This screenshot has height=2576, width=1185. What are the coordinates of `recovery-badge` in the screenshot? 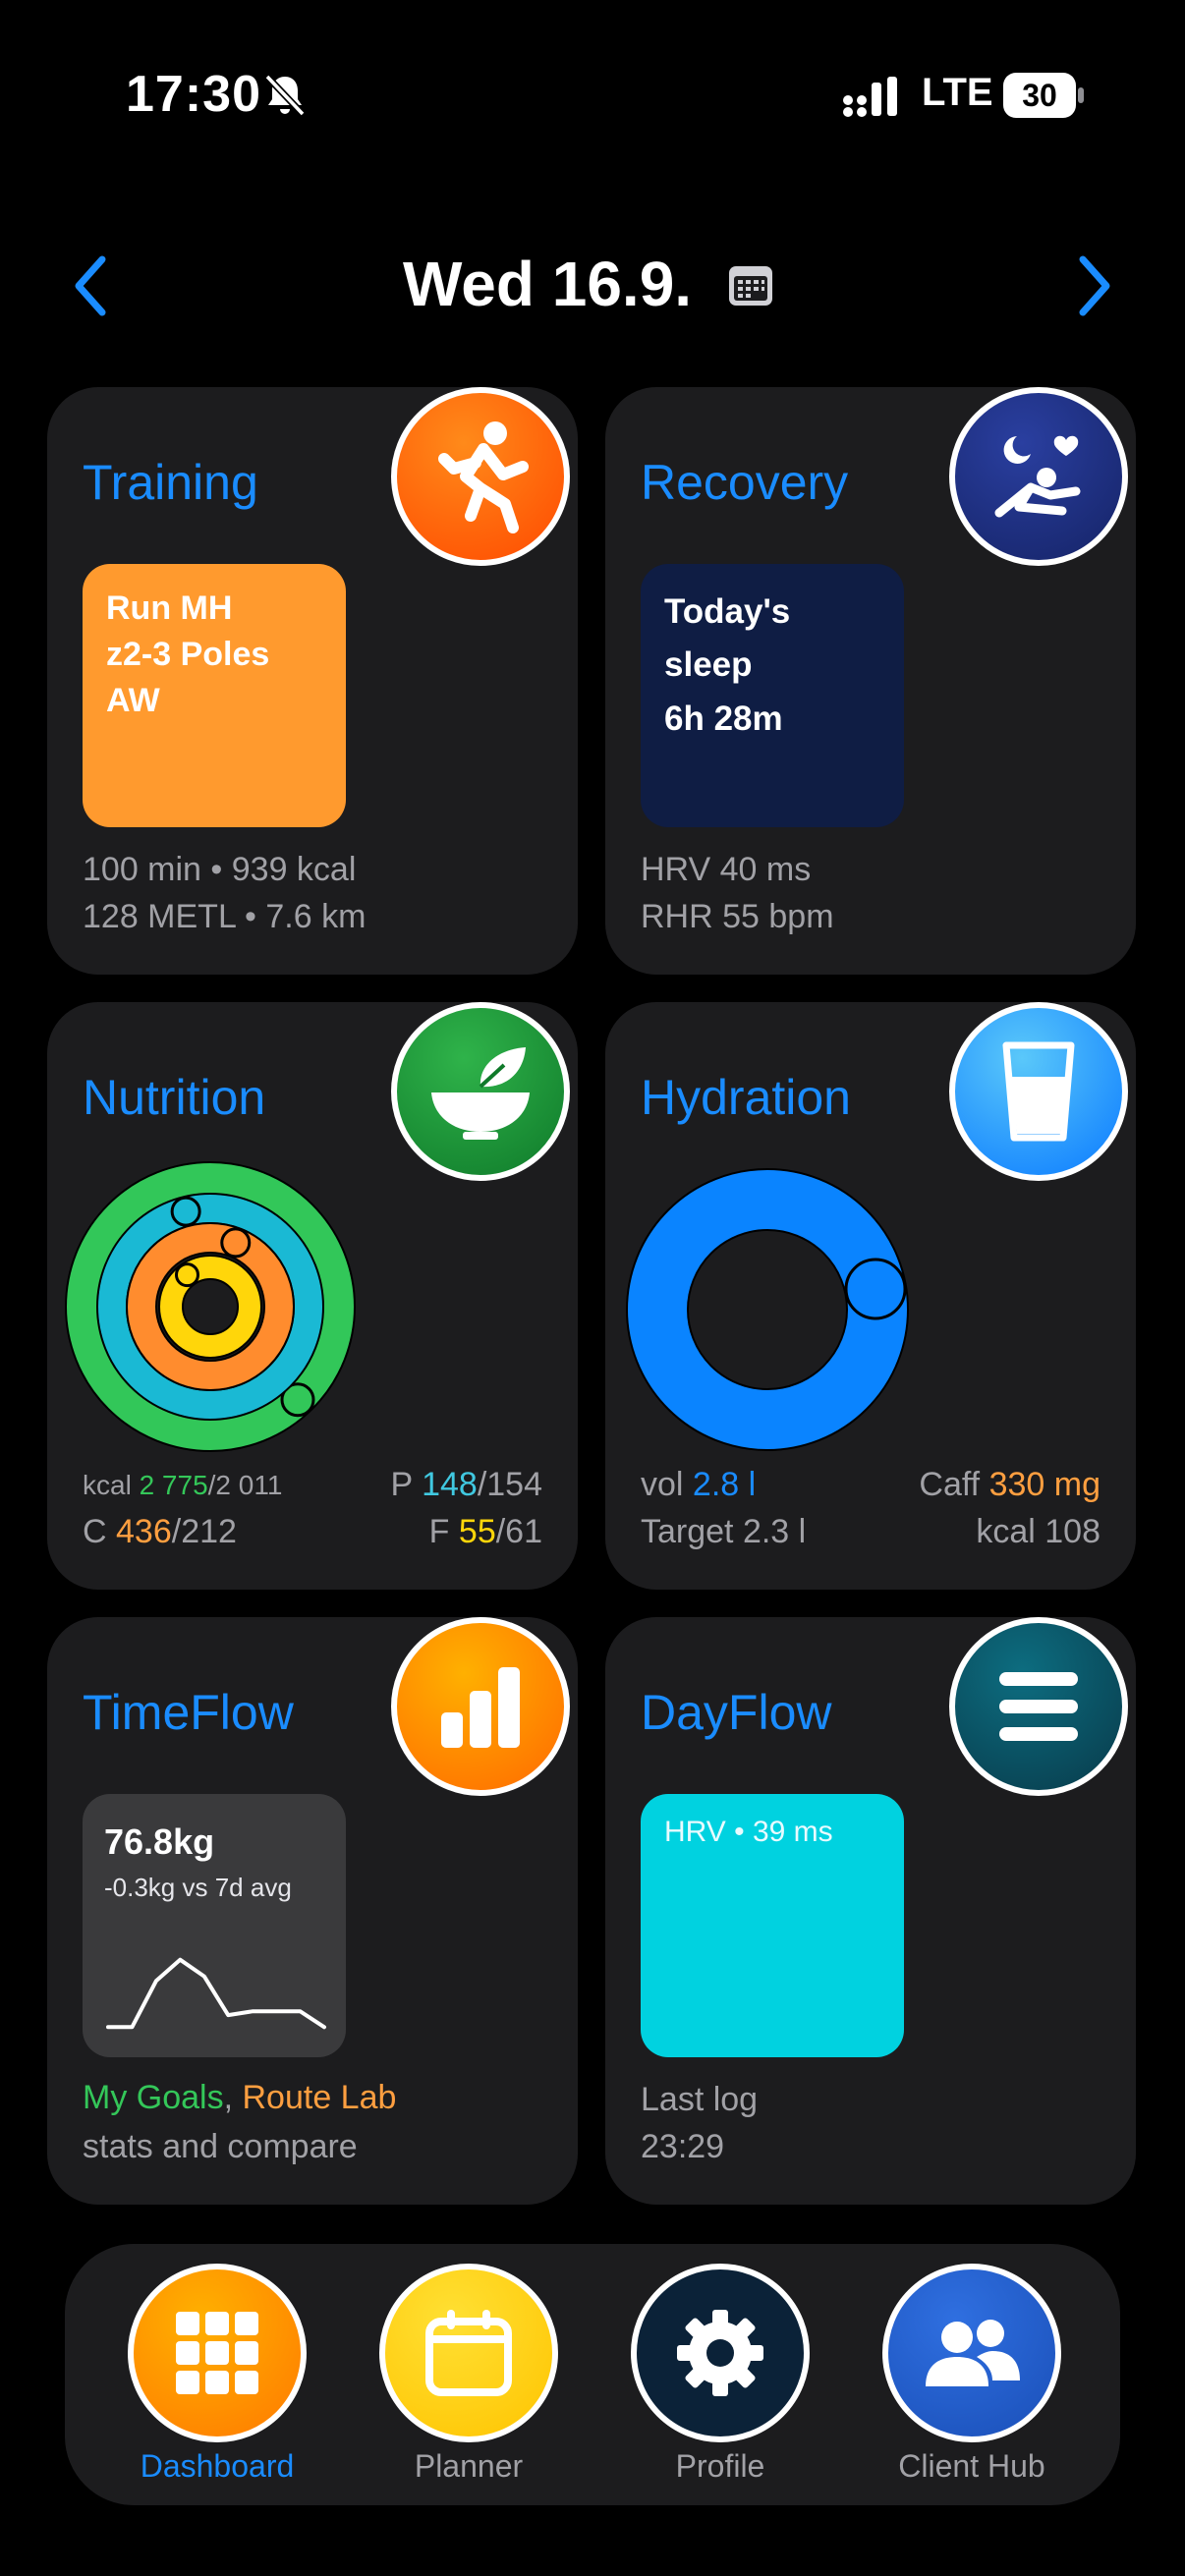 It's located at (1038, 476).